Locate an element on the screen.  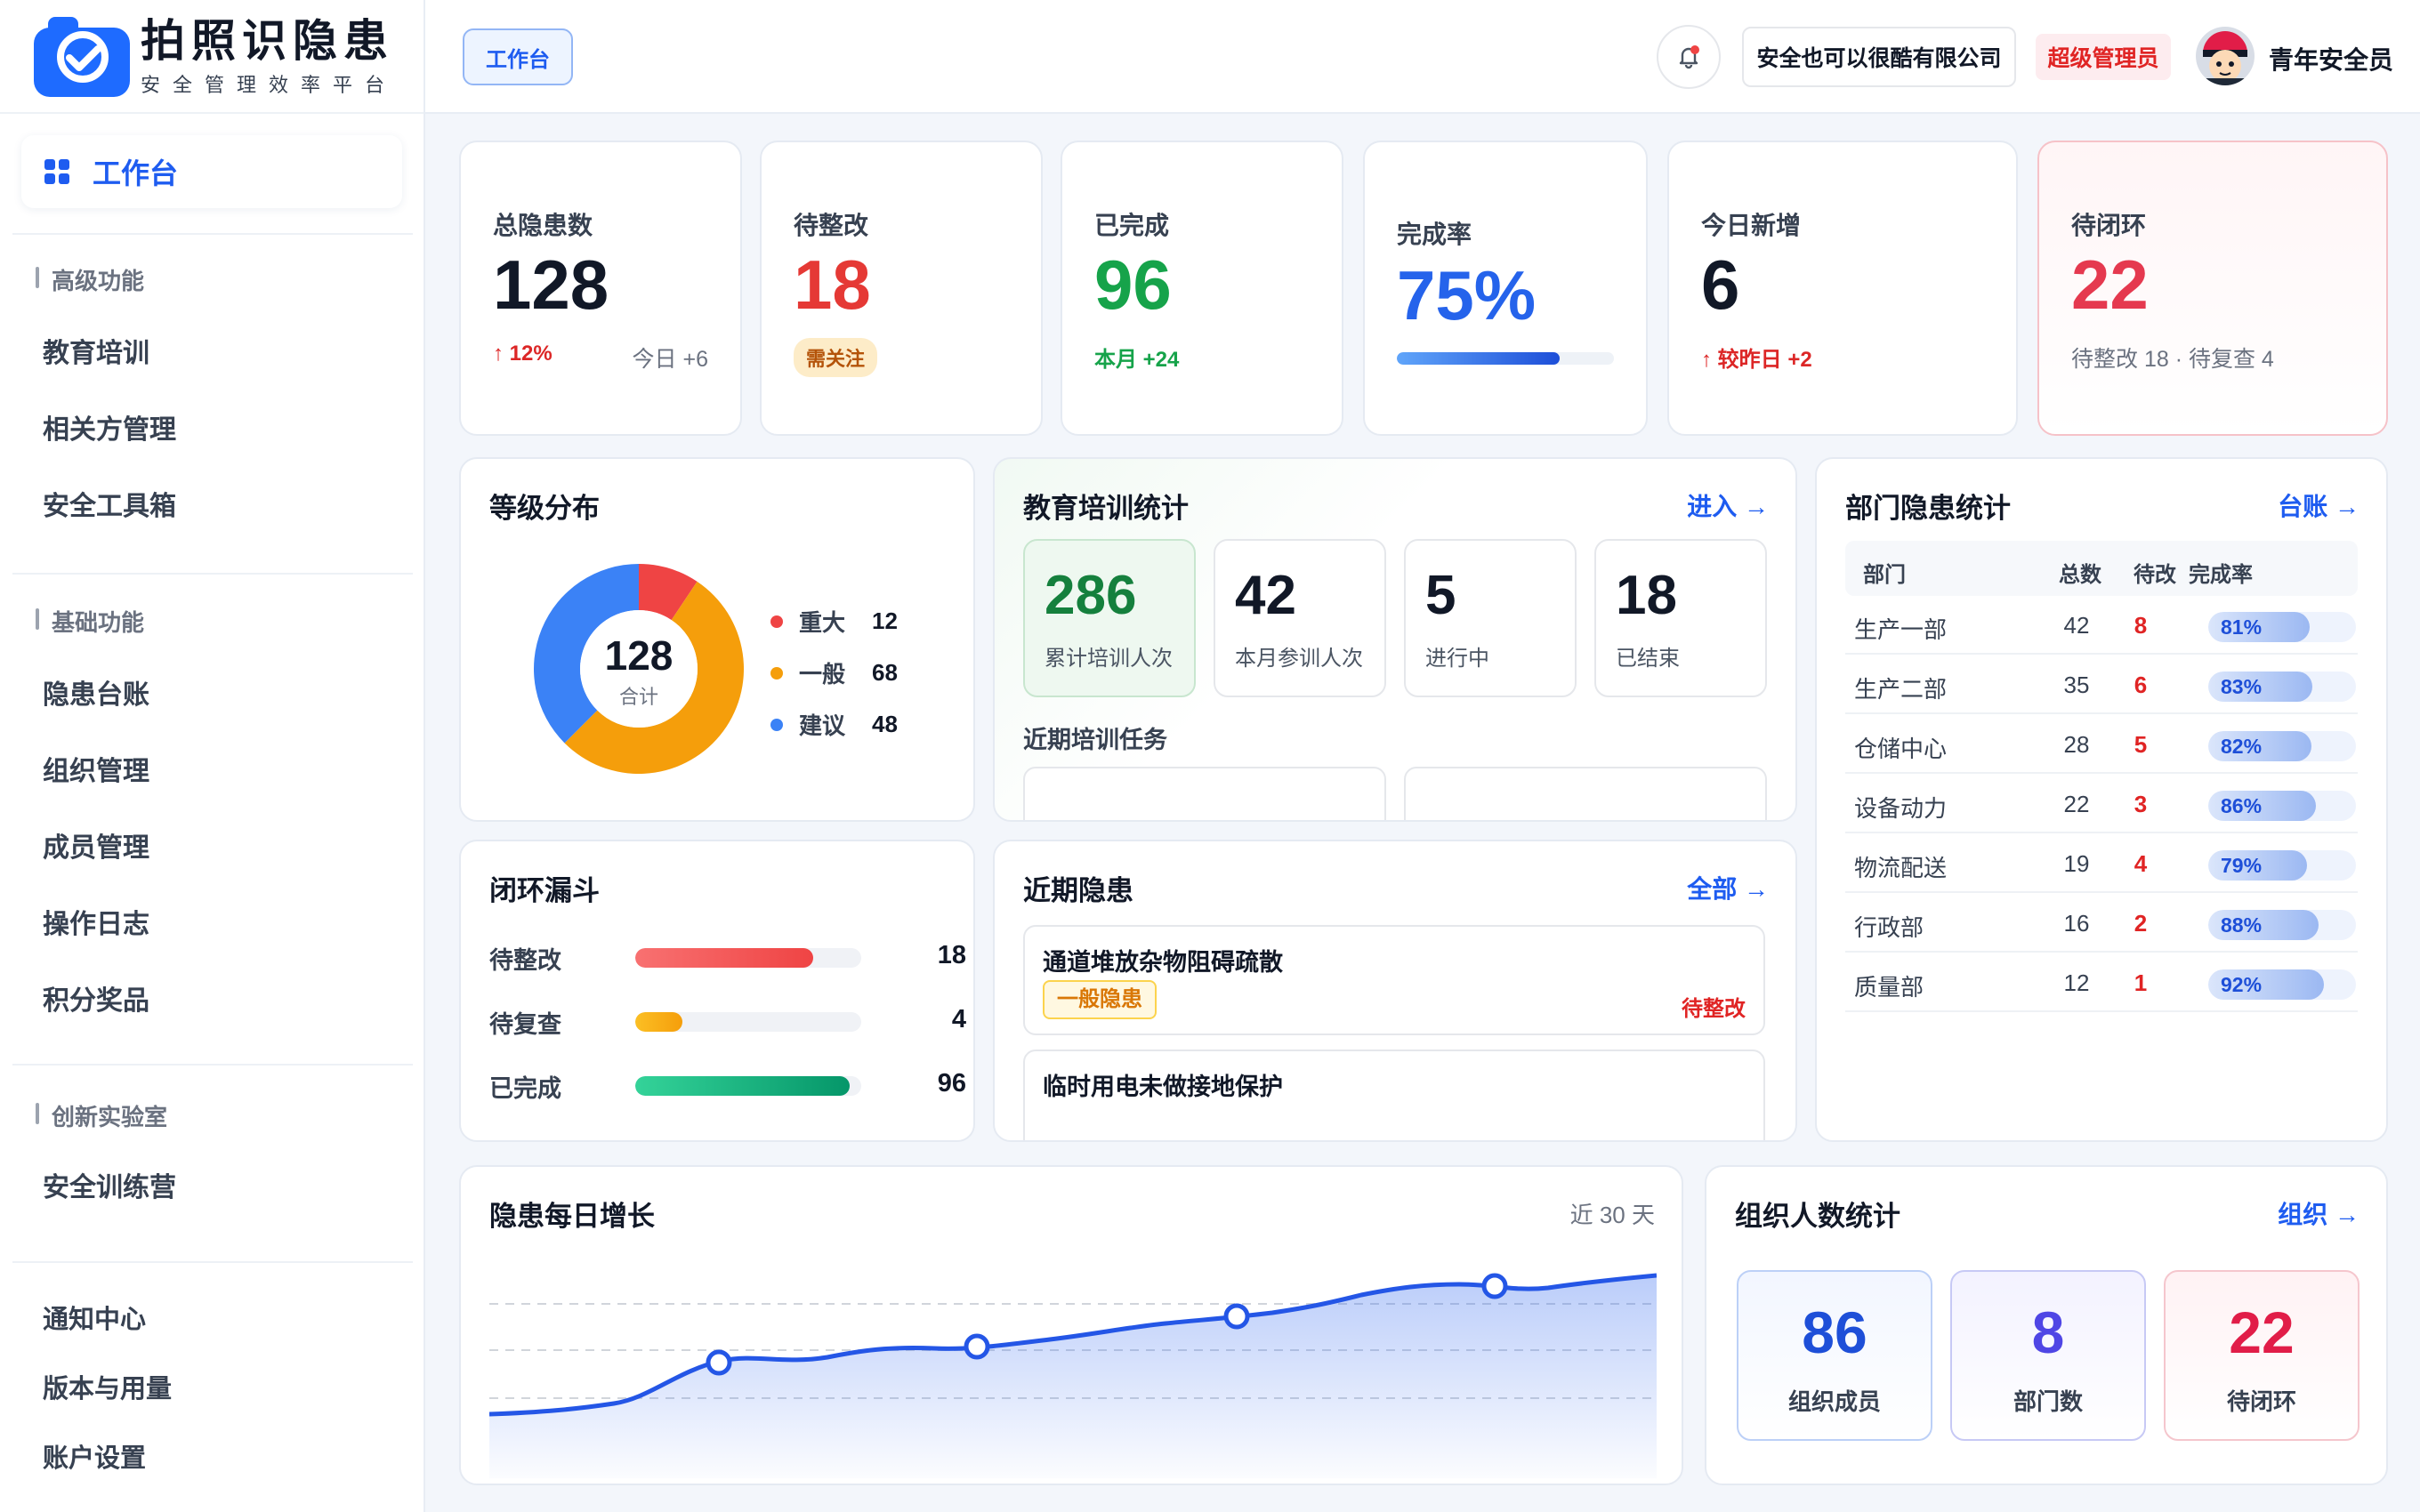
kpi-pending: 待整改 18 需关注 is located at coordinates (901, 289).